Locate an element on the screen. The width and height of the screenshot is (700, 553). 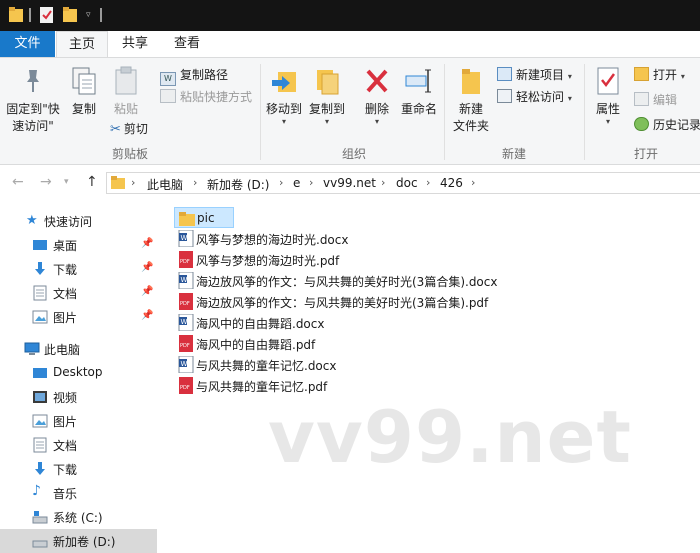
copy-path-label: 复制路径 is located at coordinates (204, 75).